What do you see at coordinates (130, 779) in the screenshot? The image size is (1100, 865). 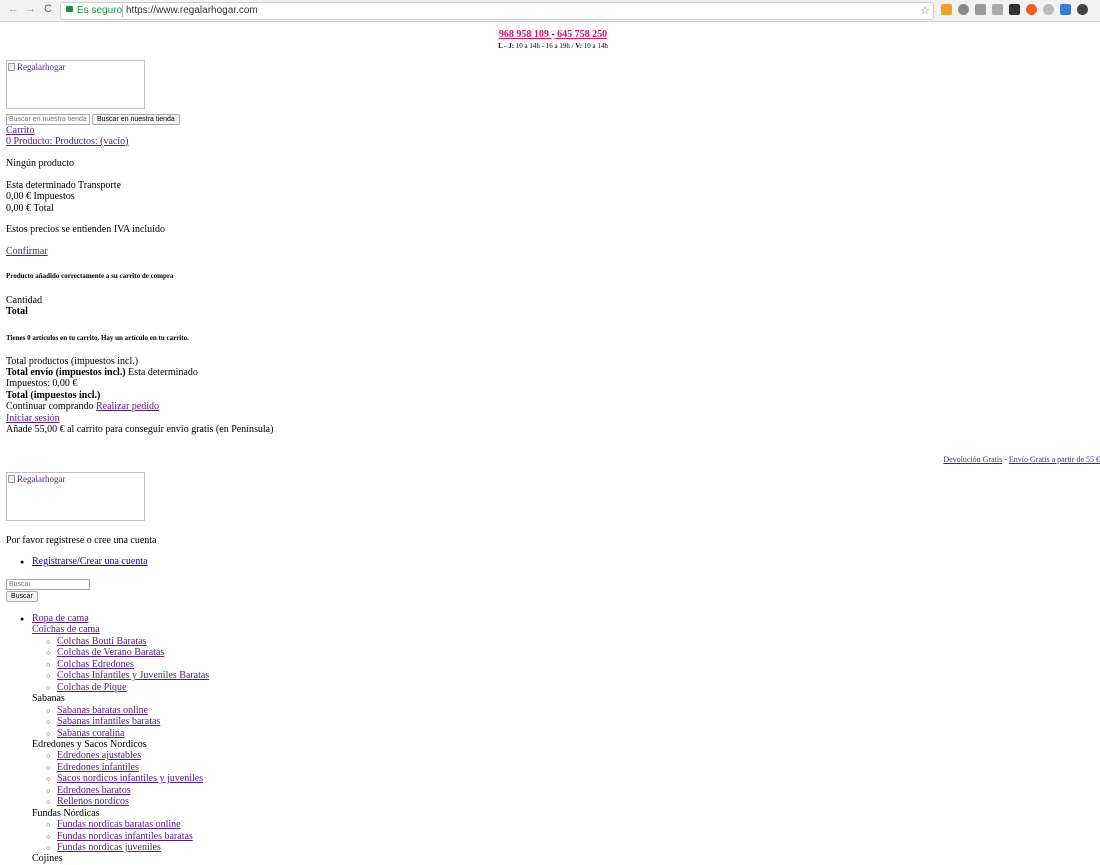 I see `menu-subitem-link: Sacos nordicos infantiles y juveniles` at bounding box center [130, 779].